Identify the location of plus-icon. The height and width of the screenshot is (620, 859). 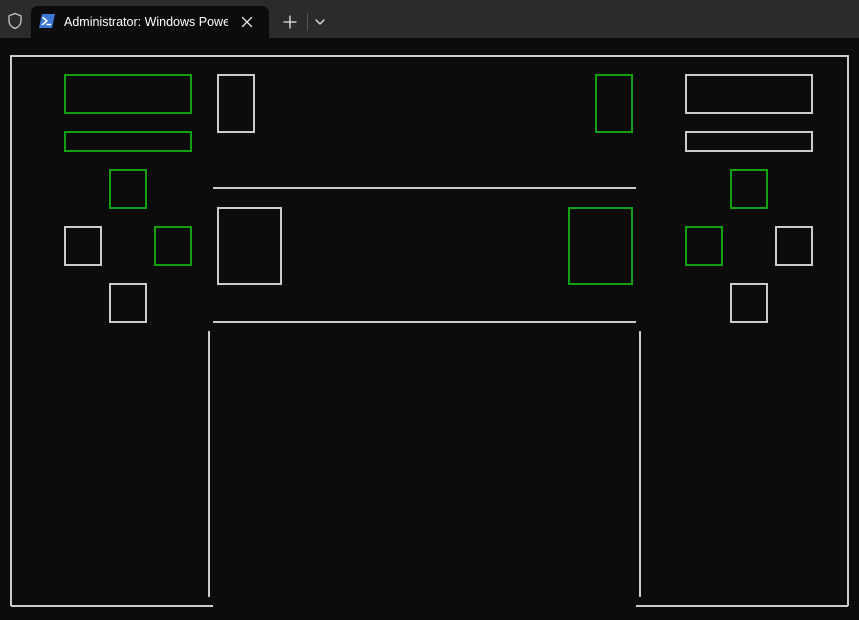
(290, 22).